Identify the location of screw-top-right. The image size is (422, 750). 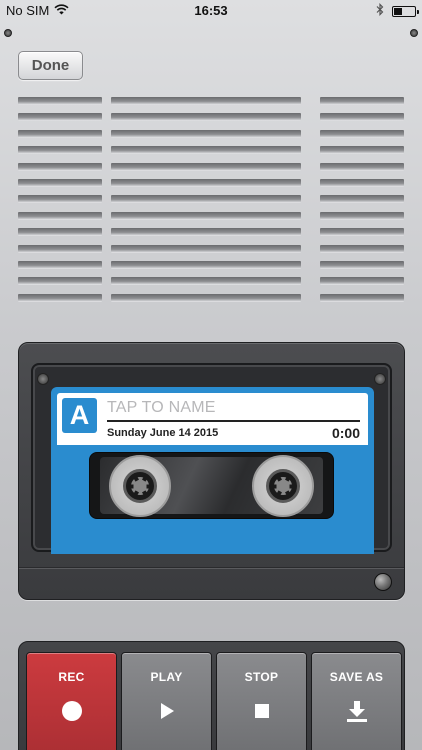
(414, 33).